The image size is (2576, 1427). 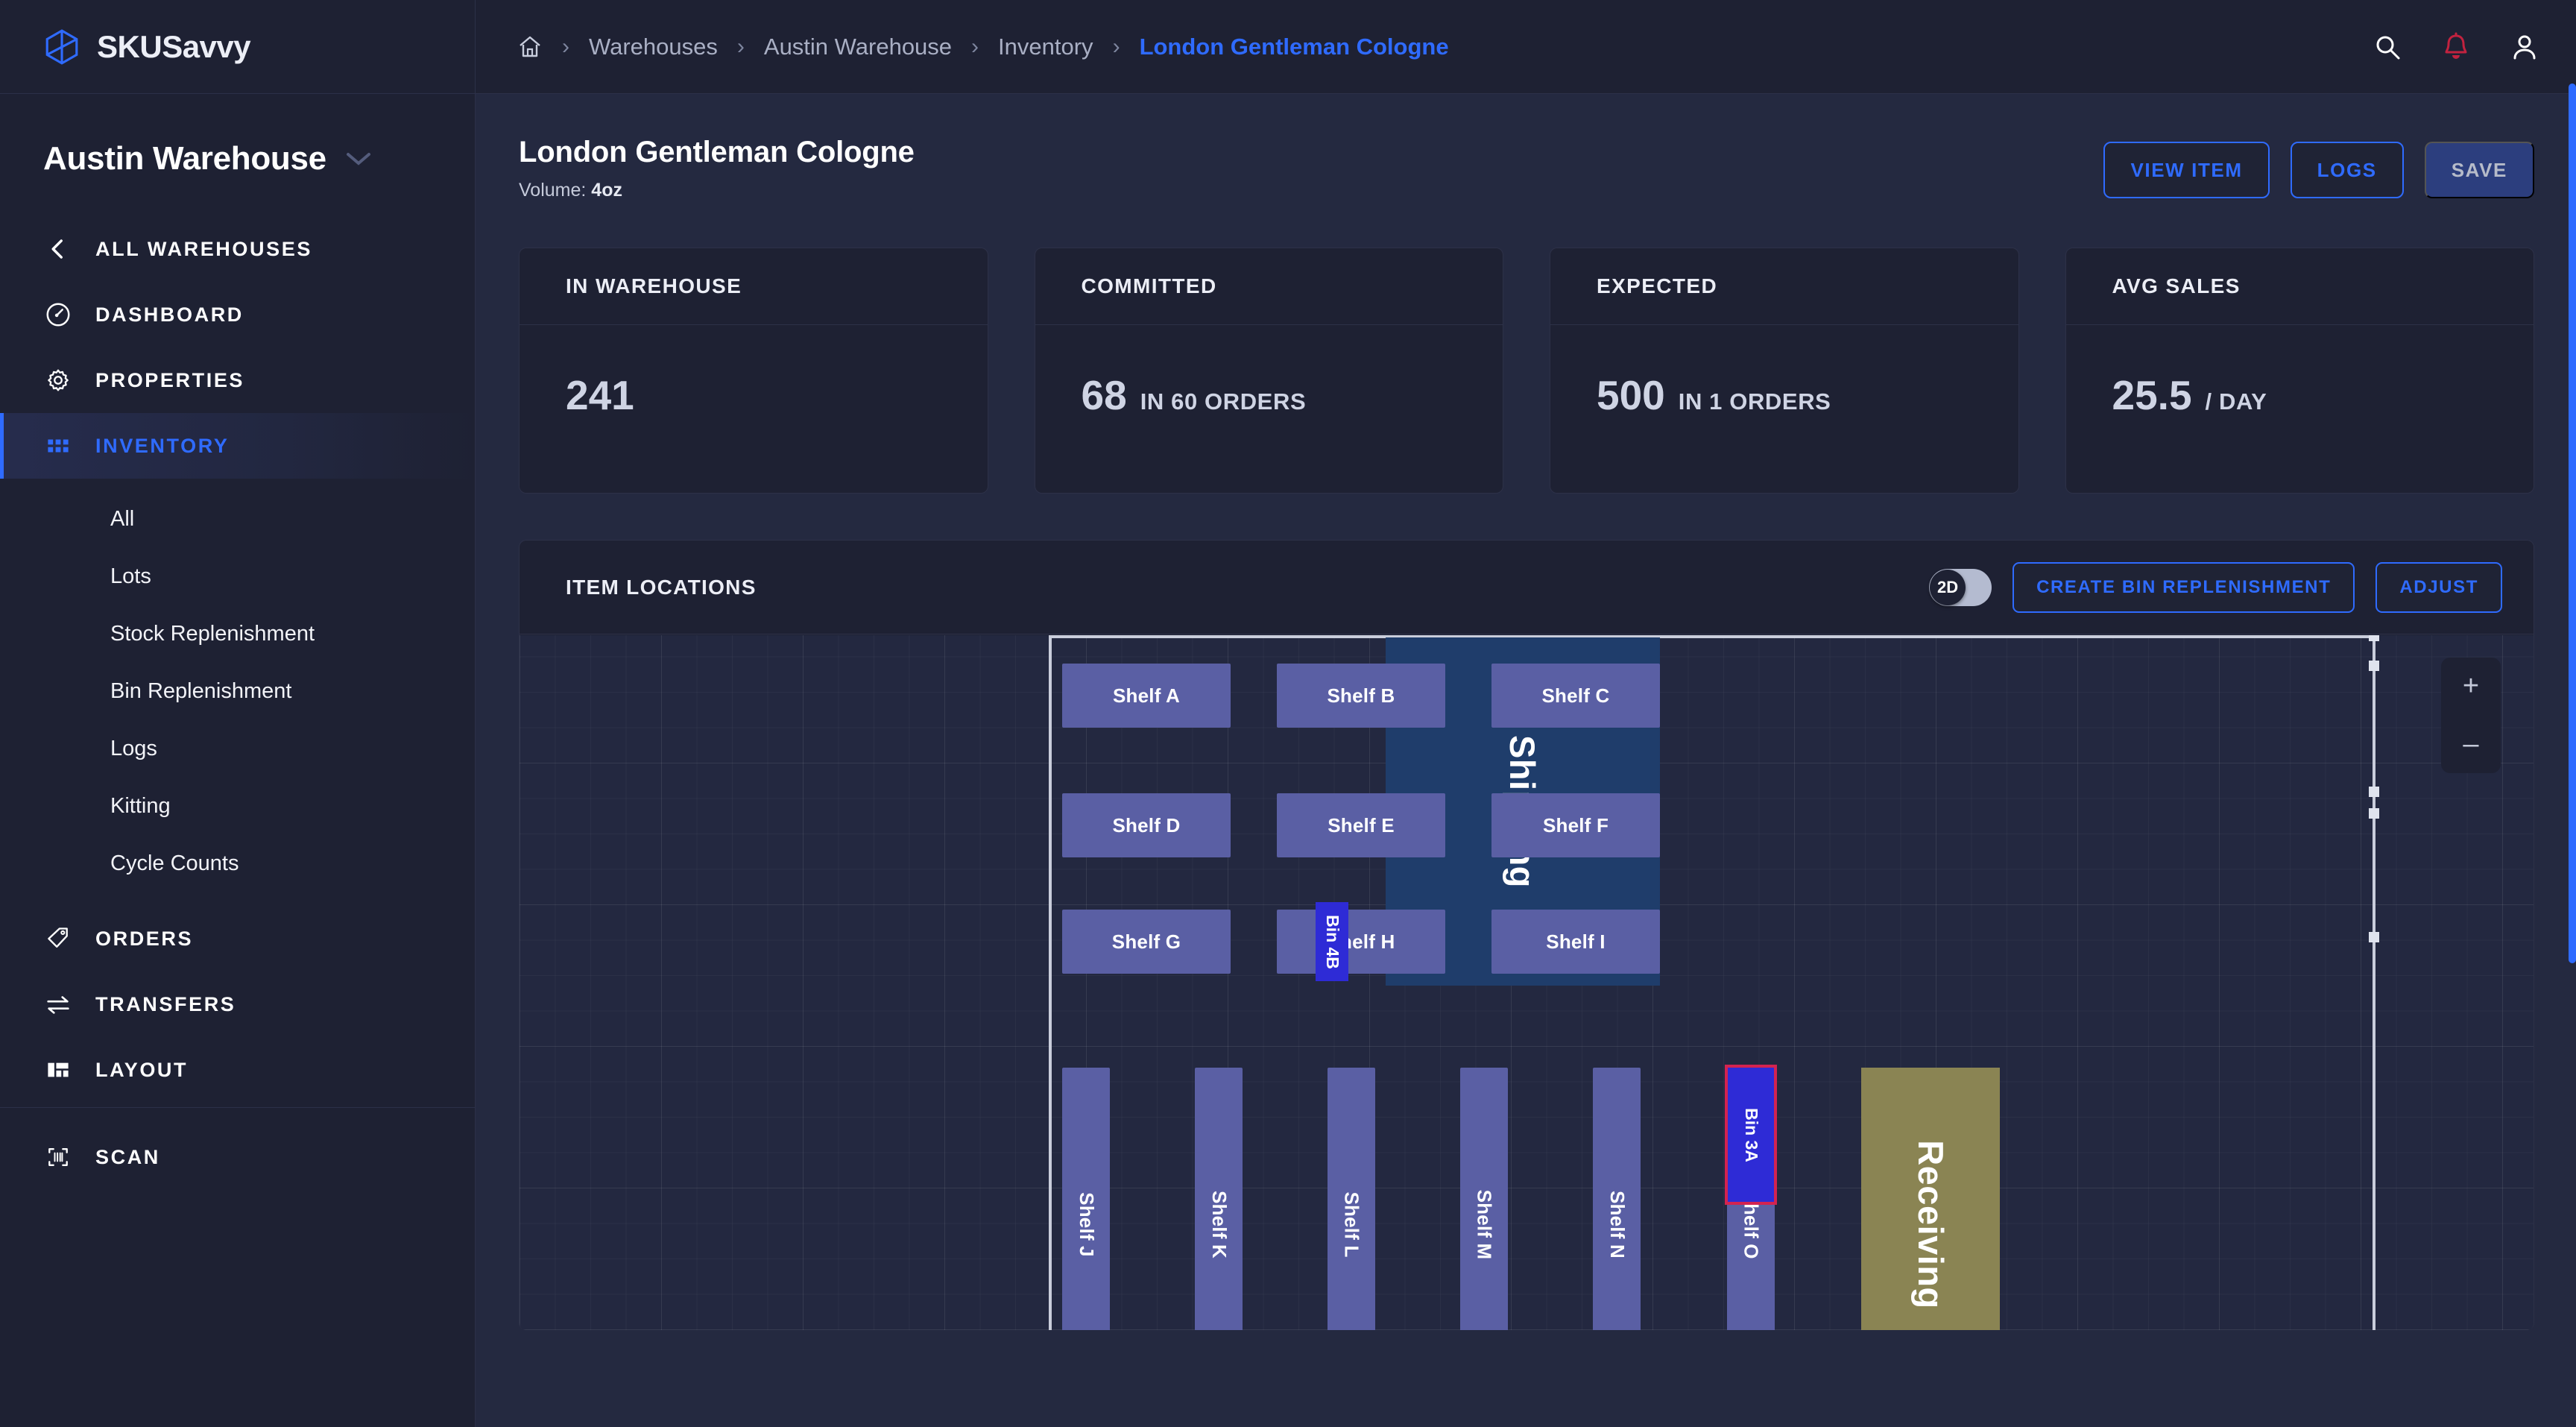 I want to click on stat-card-expected: EXPECTED 500 IN 1 ORDERS, so click(x=1784, y=371).